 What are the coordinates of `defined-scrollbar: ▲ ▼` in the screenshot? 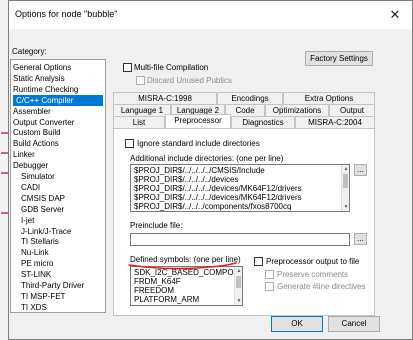 It's located at (238, 286).